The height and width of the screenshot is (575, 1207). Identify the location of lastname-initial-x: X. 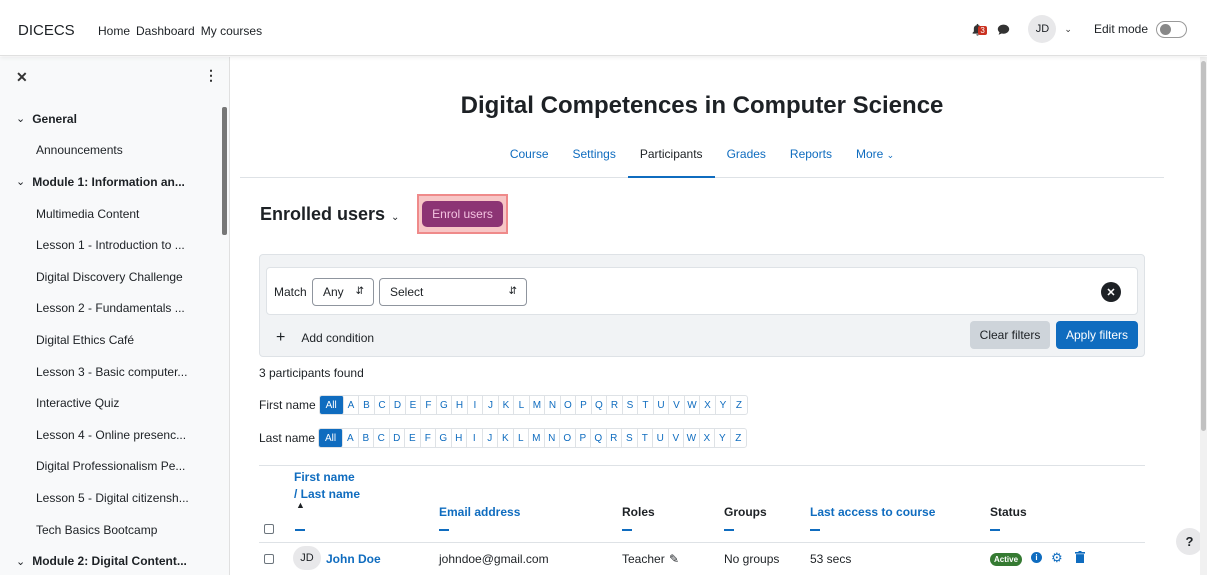
(708, 438).